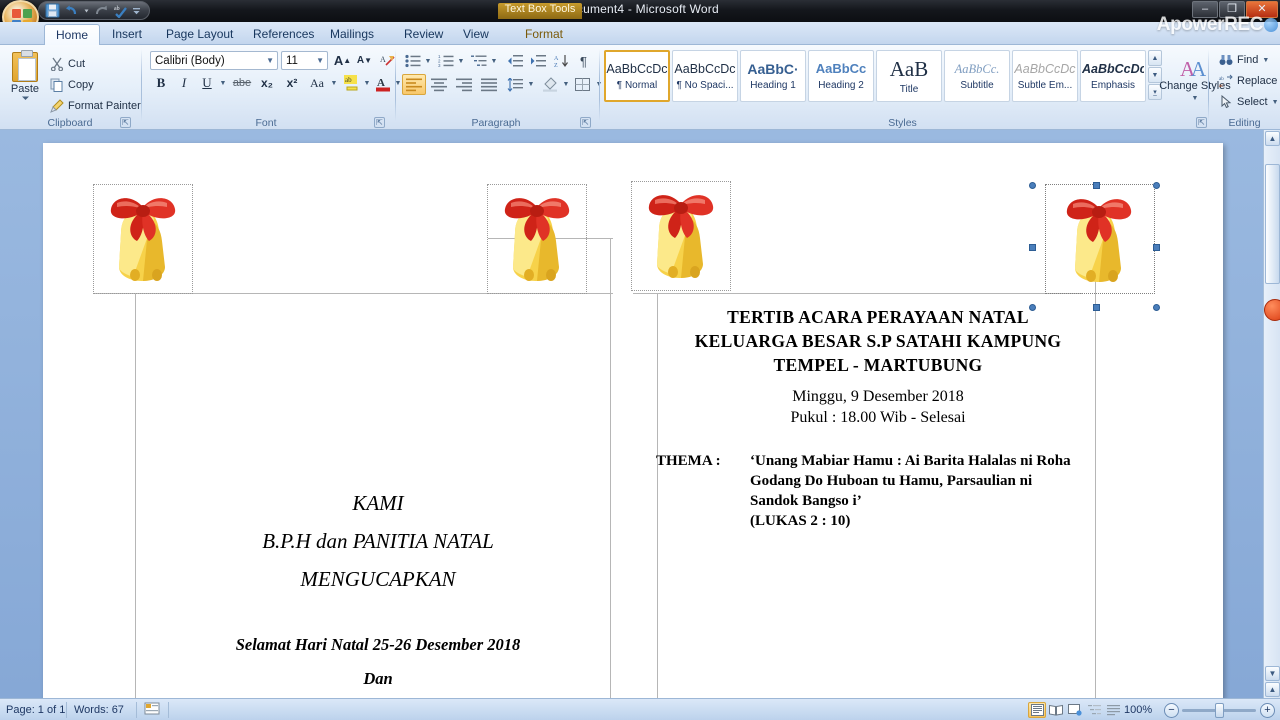  I want to click on resize-handle-bottom-center, so click(1096, 307).